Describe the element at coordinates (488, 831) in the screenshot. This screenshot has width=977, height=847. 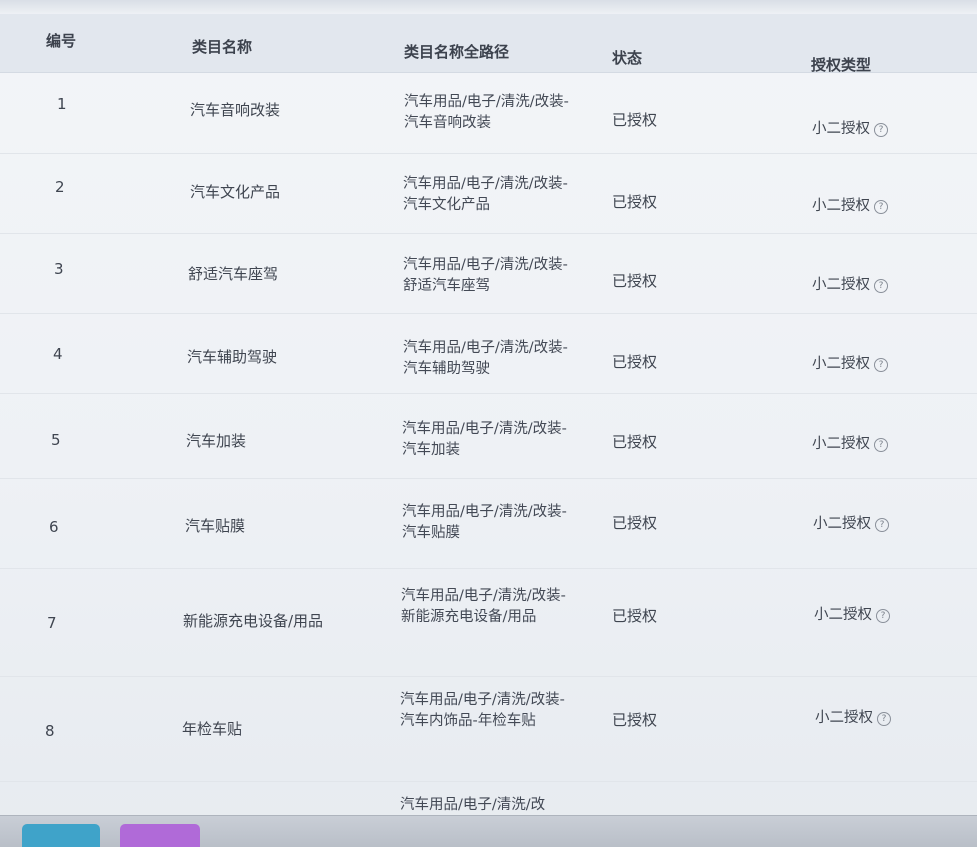
I see `taskbar` at that location.